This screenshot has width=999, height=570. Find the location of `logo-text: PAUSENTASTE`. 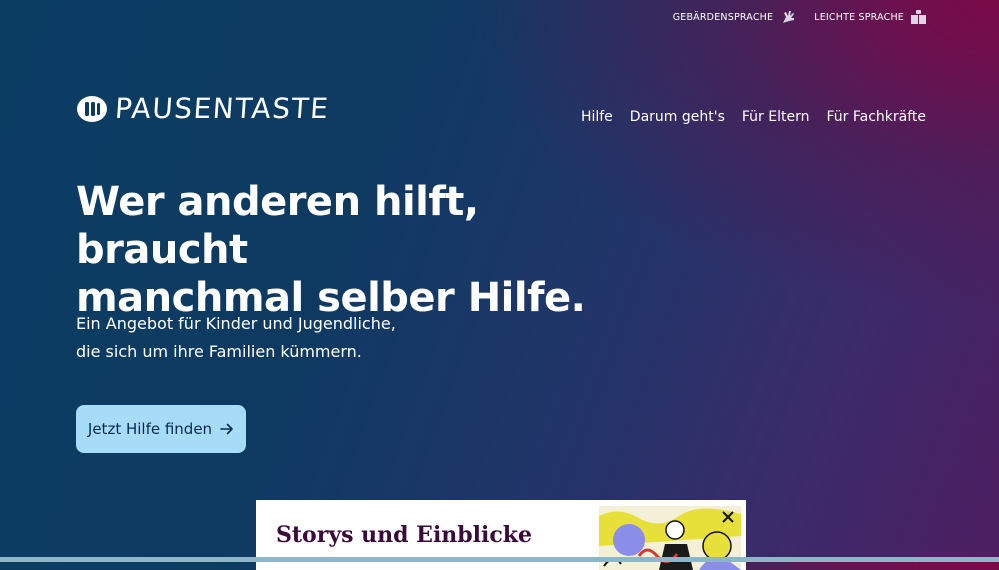

logo-text: PAUSENTASTE is located at coordinates (222, 108).